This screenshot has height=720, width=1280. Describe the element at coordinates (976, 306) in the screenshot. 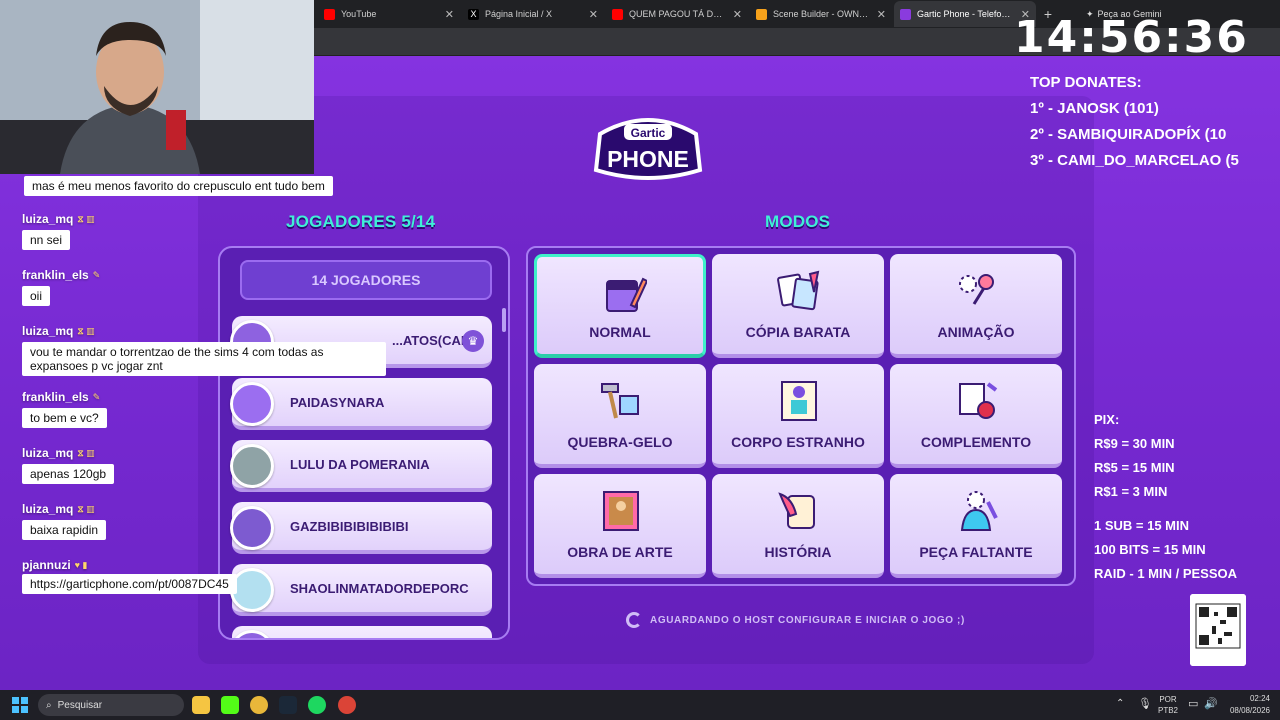

I see `mode-animacao: ANIMAÇÃO` at that location.